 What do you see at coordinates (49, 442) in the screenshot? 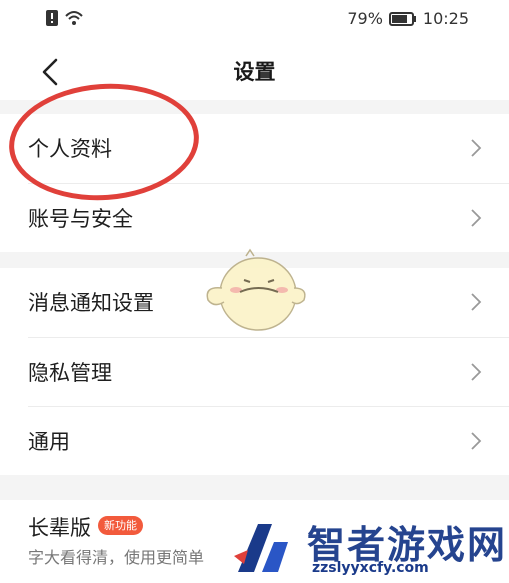
I see `settings-item-label: 通用` at bounding box center [49, 442].